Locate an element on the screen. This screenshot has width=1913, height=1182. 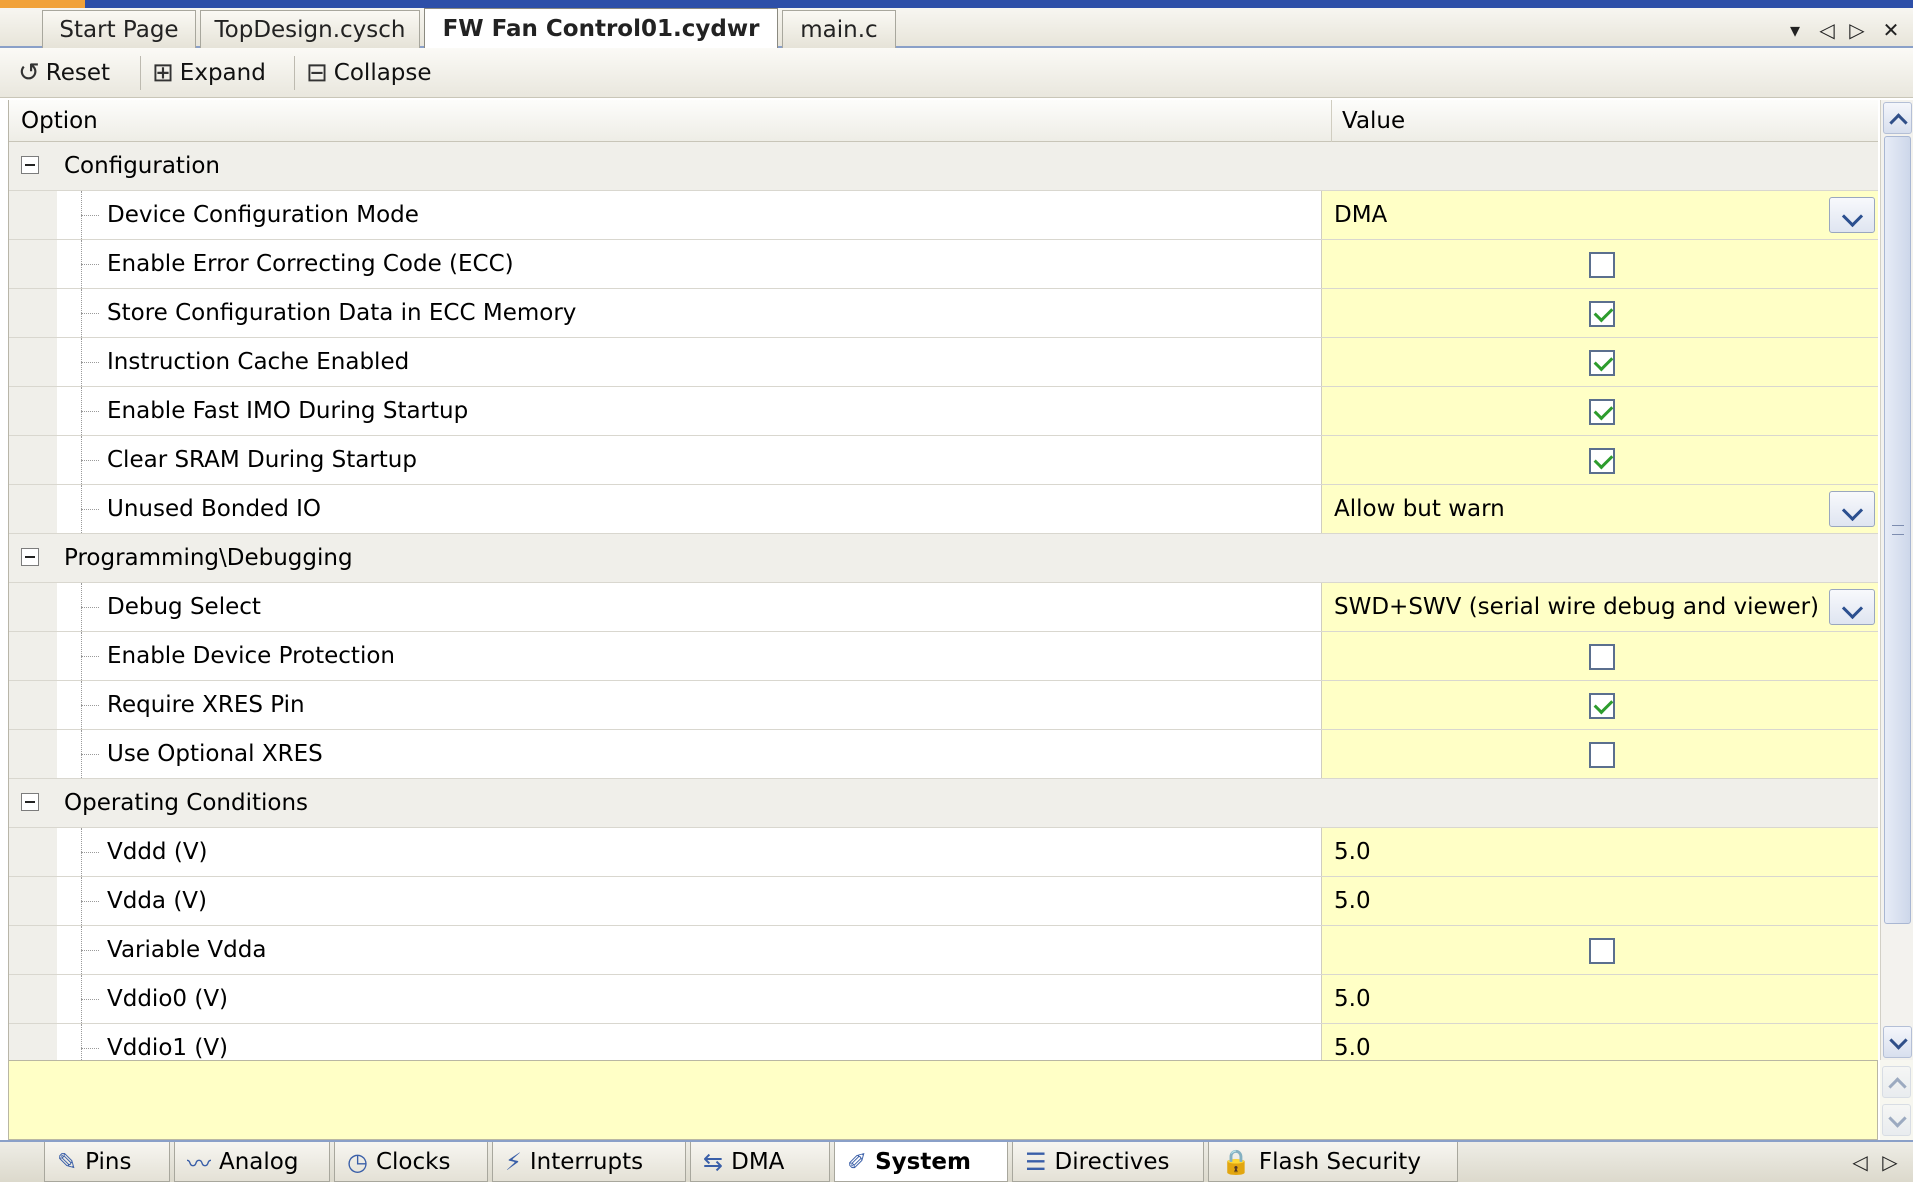
description-scrollbar is located at coordinates (1896, 1100).